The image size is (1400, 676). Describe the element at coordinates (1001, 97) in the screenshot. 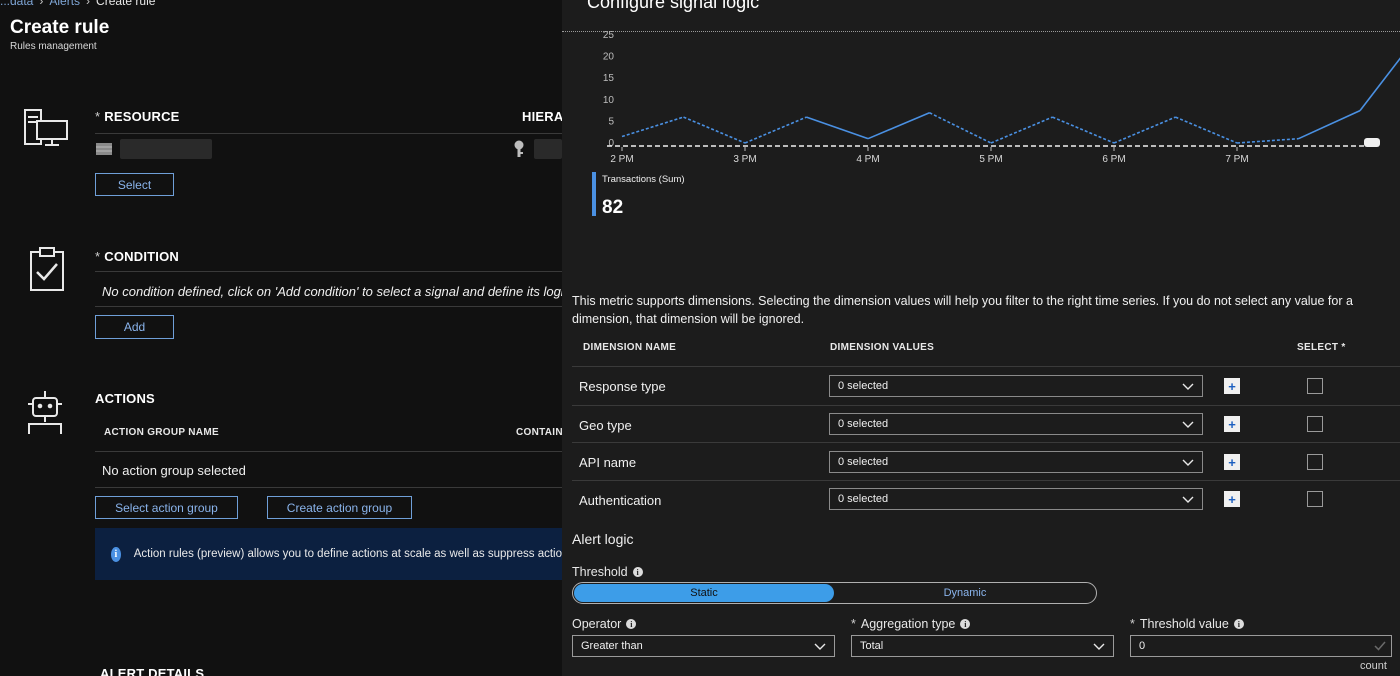

I see `metric-chart: 25 20 15 10 5 0 2 PM 3 PM 4 PM 5 PM 6 PM 7 PM` at that location.